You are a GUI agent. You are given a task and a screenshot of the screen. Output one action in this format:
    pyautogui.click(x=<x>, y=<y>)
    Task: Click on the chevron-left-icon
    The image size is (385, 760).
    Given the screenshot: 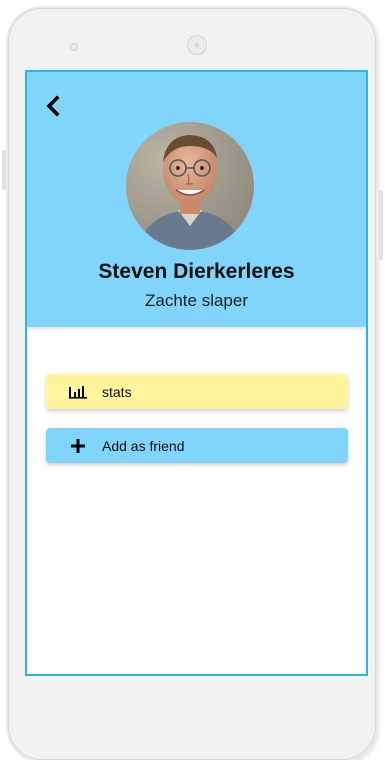 What is the action you would take?
    pyautogui.click(x=53, y=106)
    